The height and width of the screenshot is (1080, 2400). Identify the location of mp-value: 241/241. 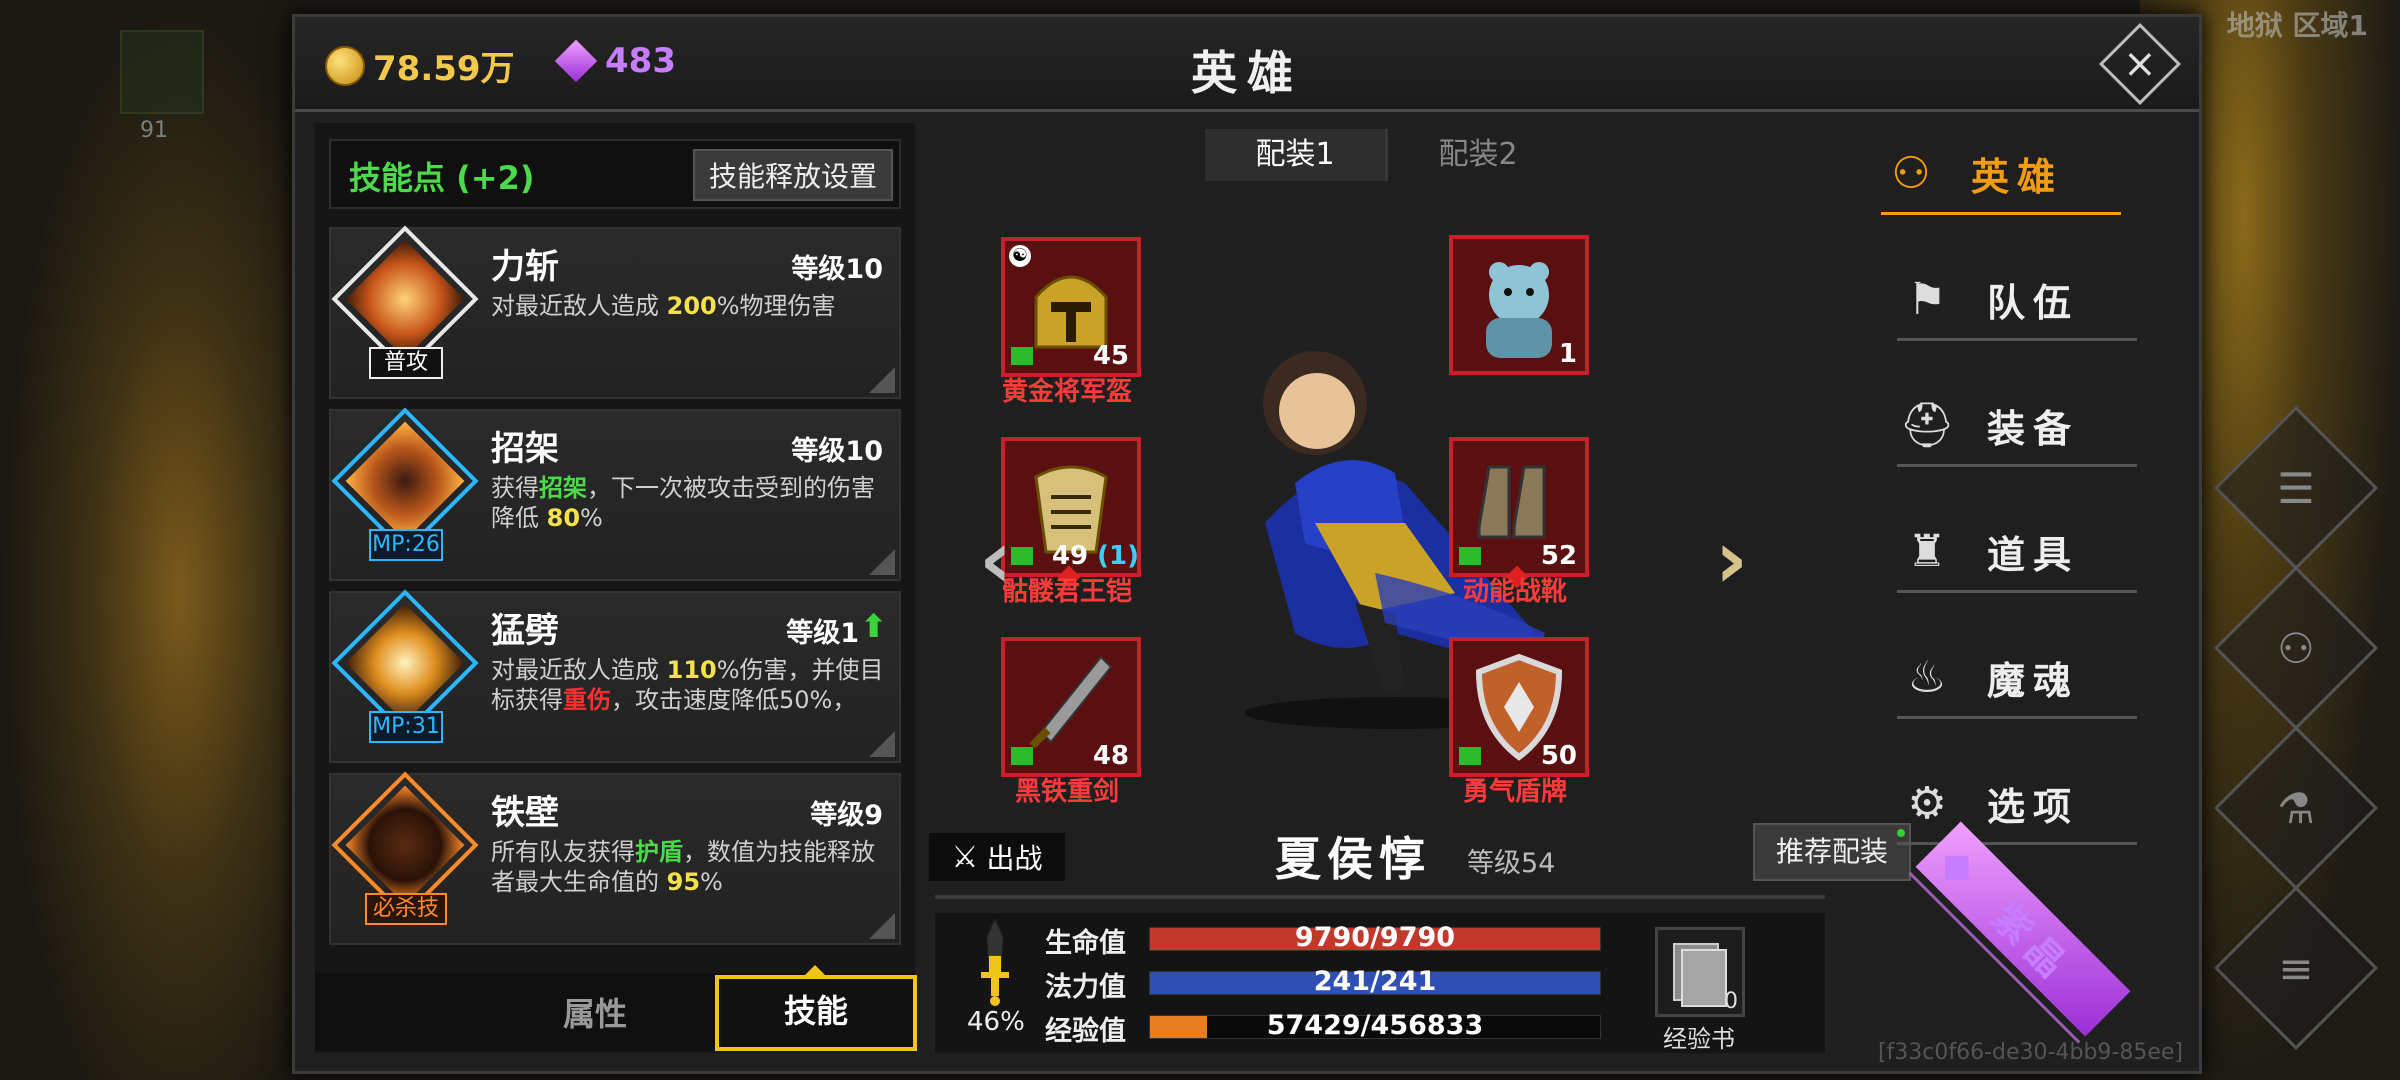
(1375, 981).